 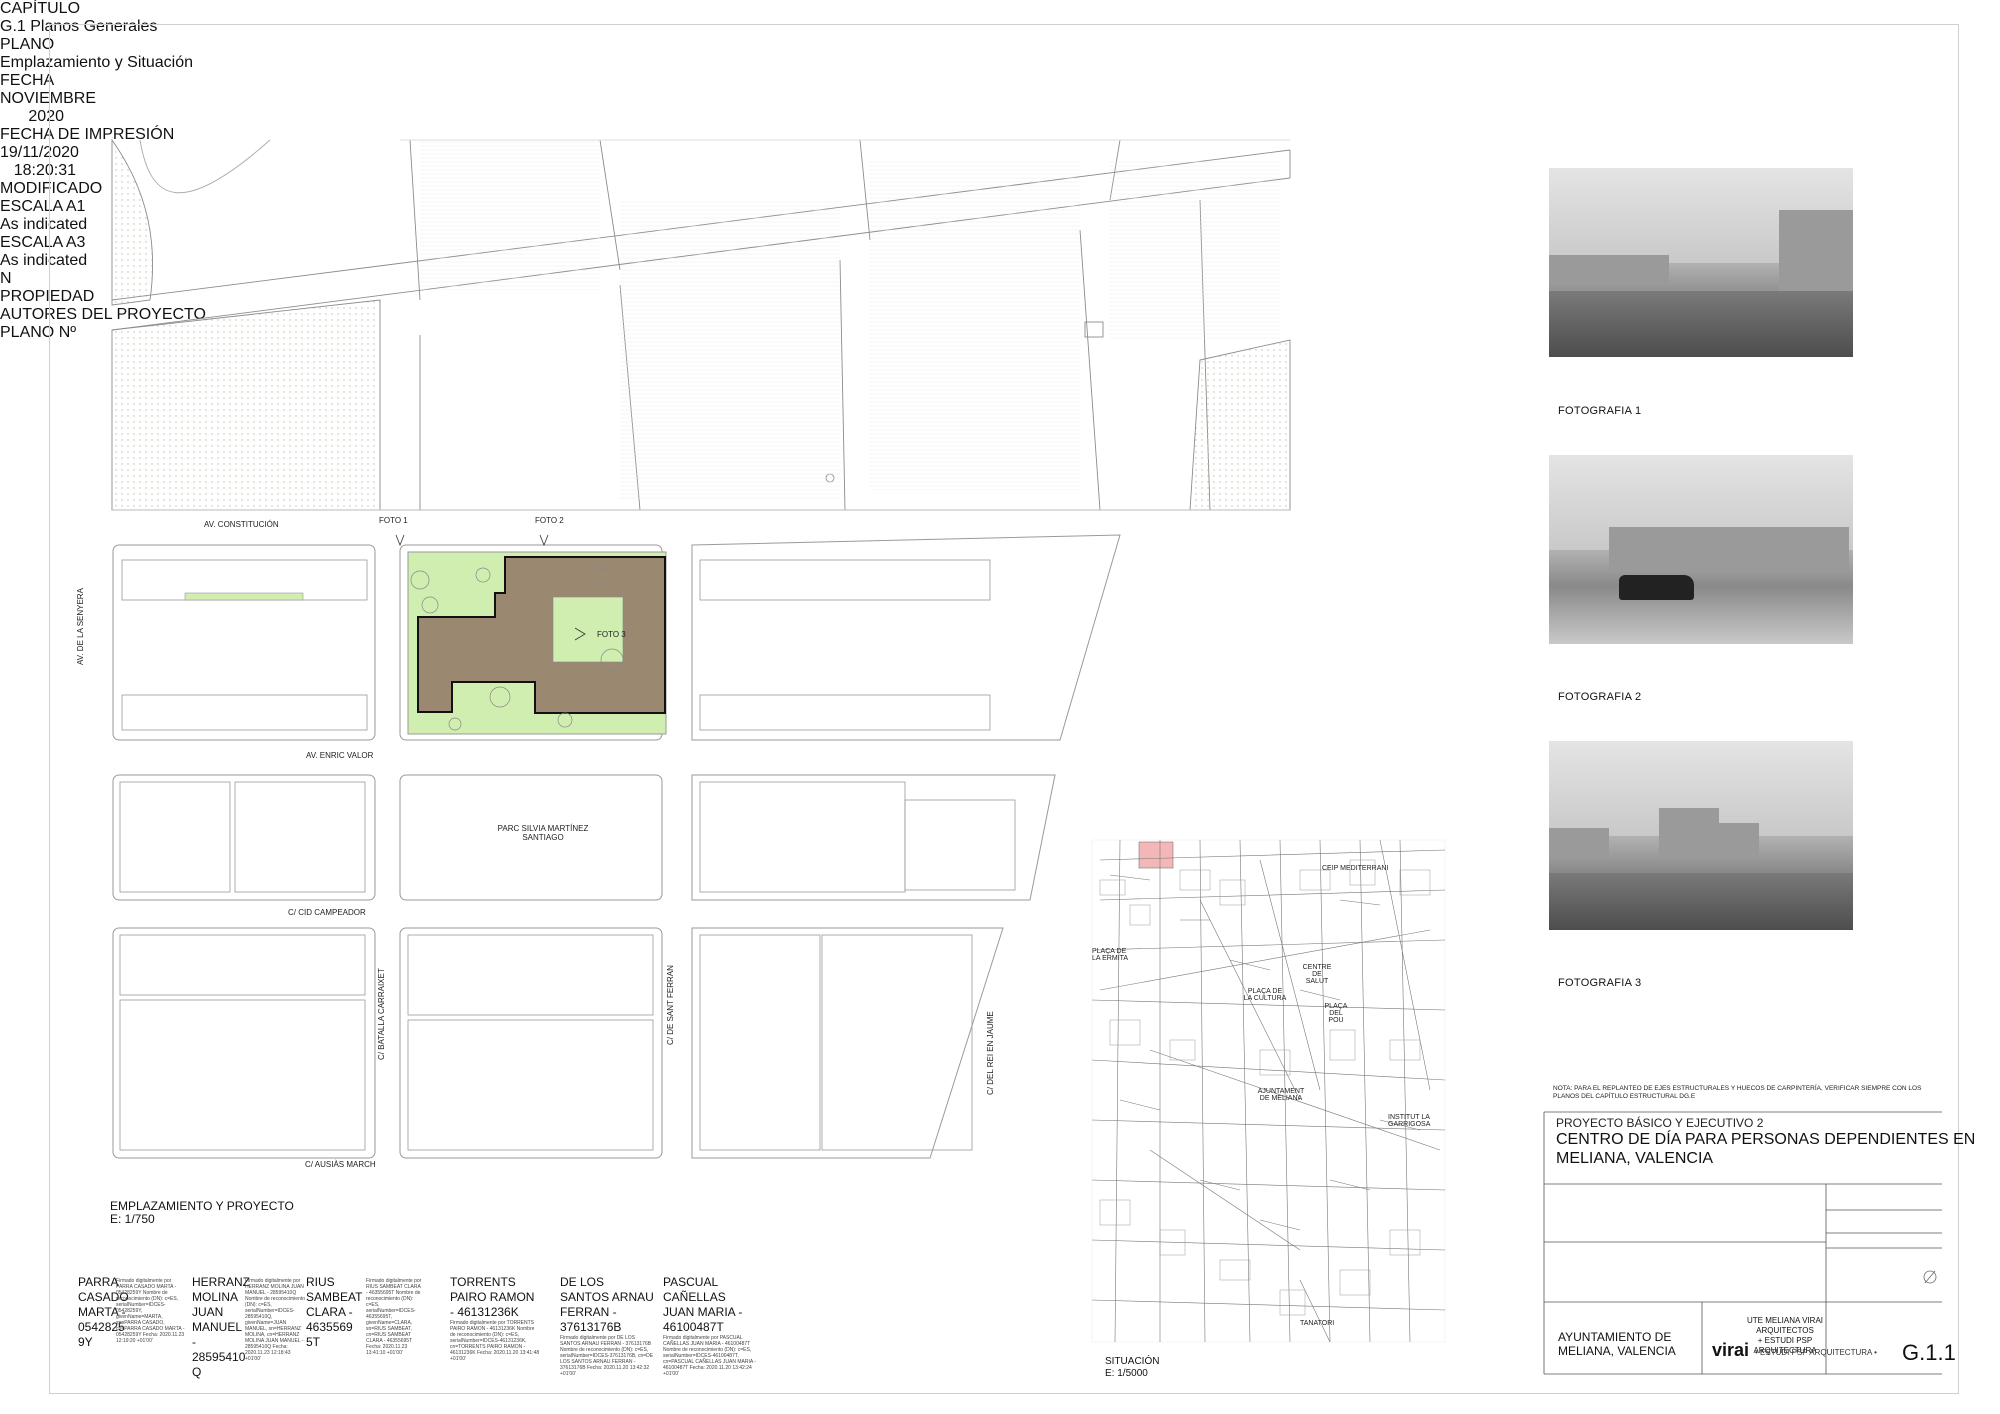 I want to click on photo-marker-label-2: FOTO 2, so click(x=549, y=520).